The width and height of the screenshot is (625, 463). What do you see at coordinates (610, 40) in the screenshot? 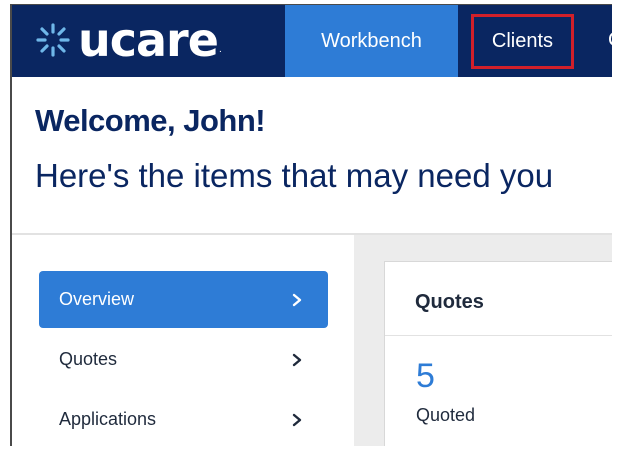
I see `nav-tab-partial: C` at bounding box center [610, 40].